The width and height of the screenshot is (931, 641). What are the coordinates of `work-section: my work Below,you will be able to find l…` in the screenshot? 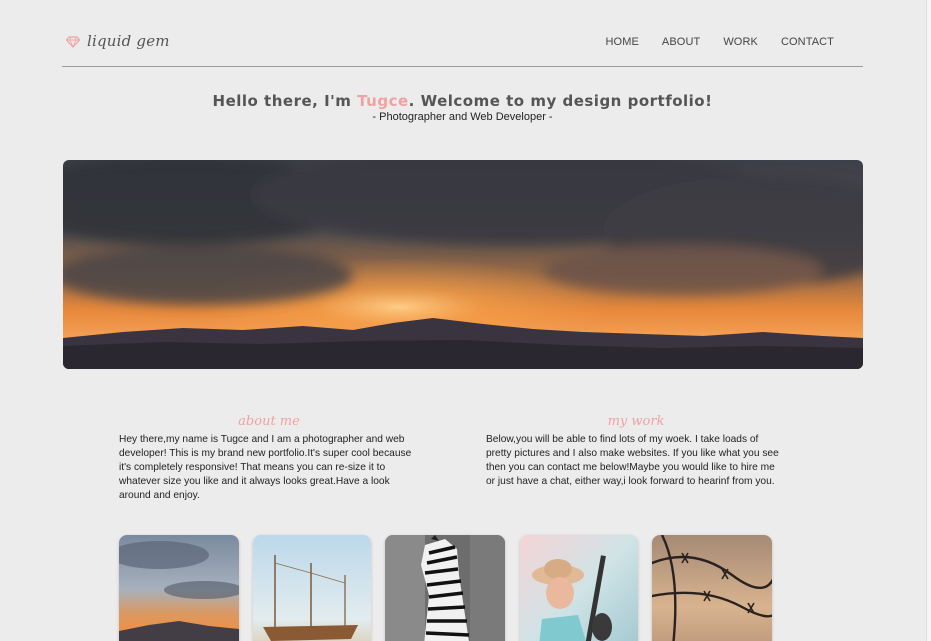 It's located at (636, 451).